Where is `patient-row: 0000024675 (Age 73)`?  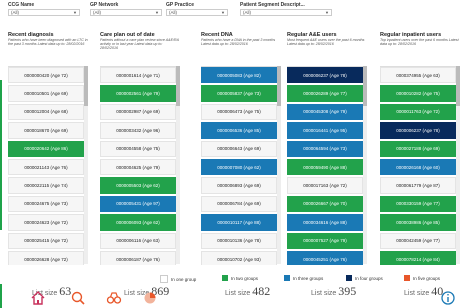 patient-row: 0000024675 (Age 73) is located at coordinates (46, 204).